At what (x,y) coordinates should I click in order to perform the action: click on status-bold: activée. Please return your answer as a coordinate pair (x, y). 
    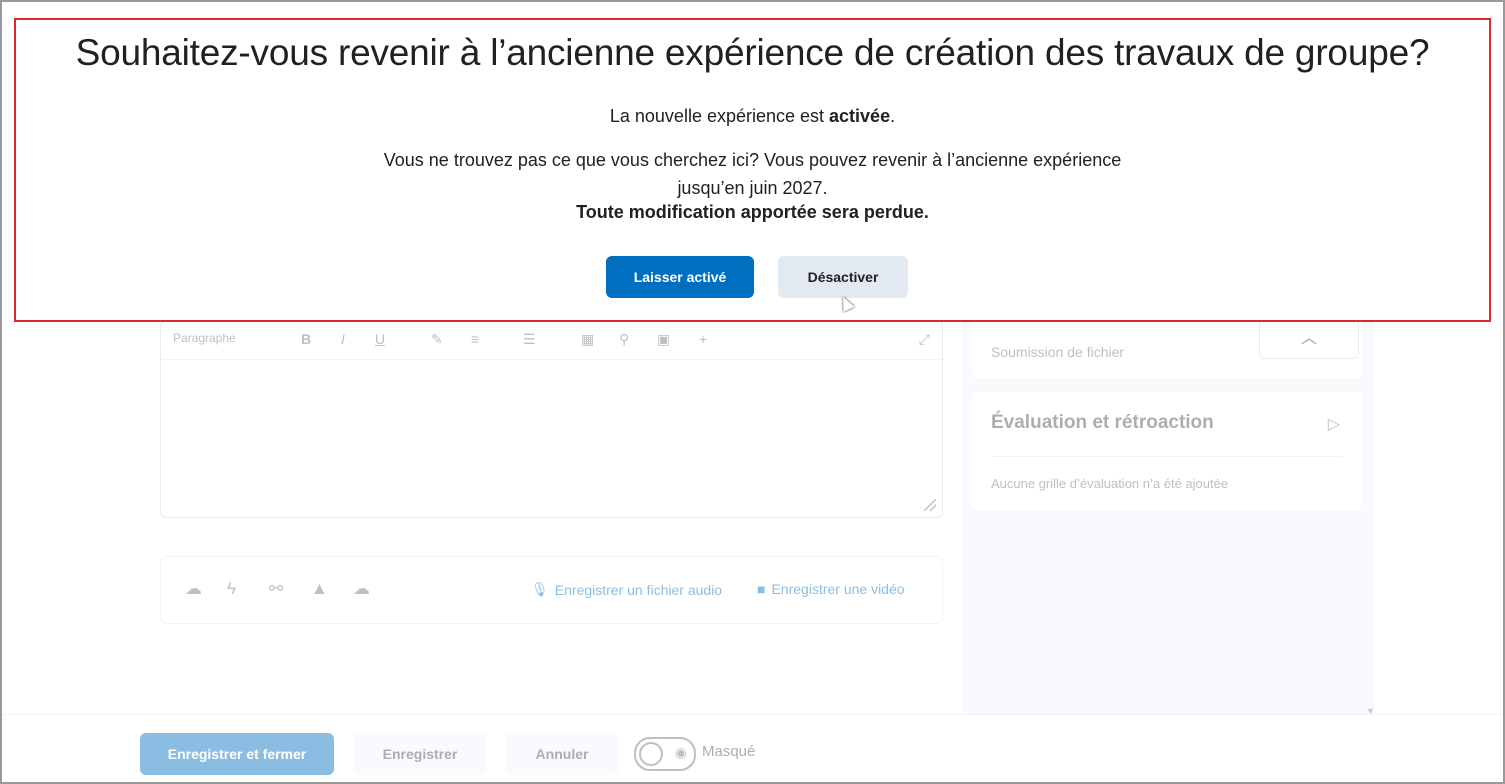
    Looking at the image, I should click on (860, 116).